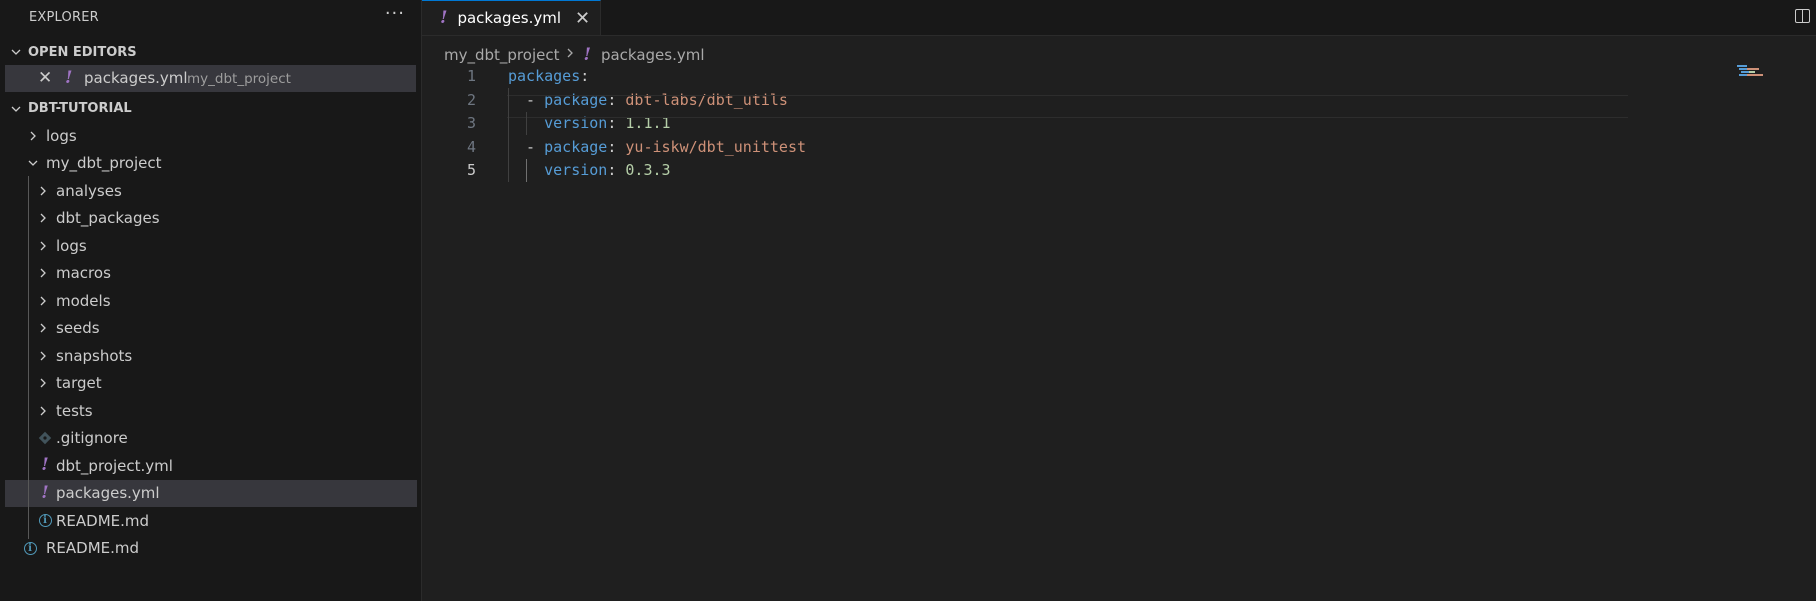  I want to click on breadcrumb-folder: my_dbt_project, so click(501, 55).